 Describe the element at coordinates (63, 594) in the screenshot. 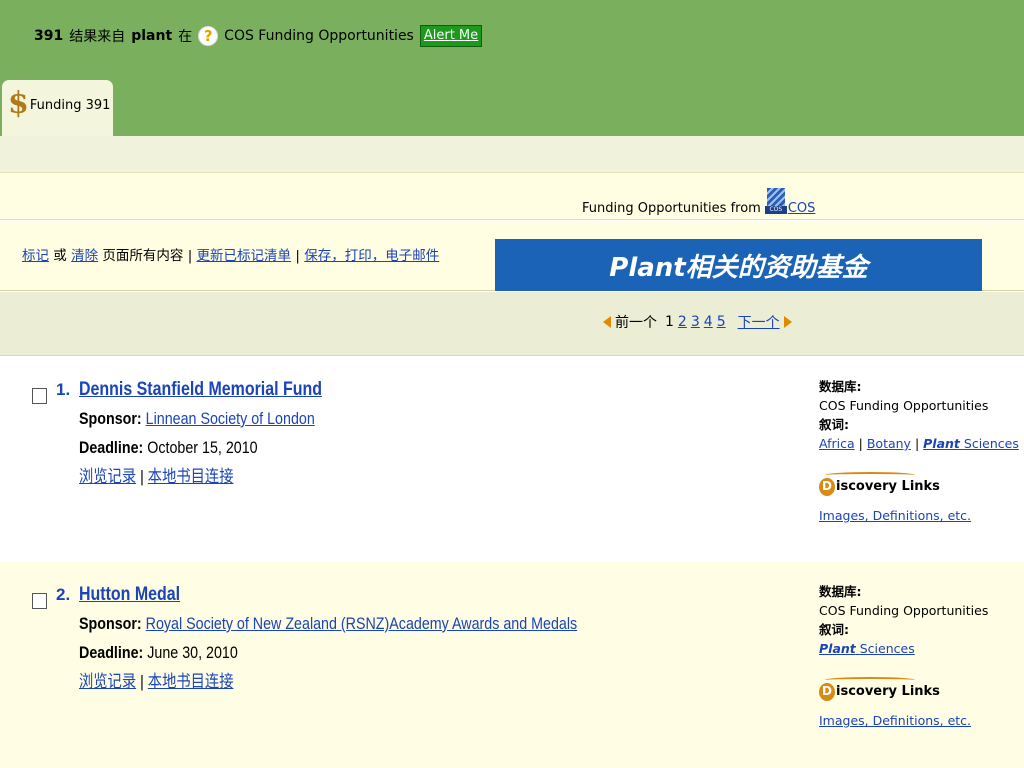

I see `record-number: 2.` at that location.